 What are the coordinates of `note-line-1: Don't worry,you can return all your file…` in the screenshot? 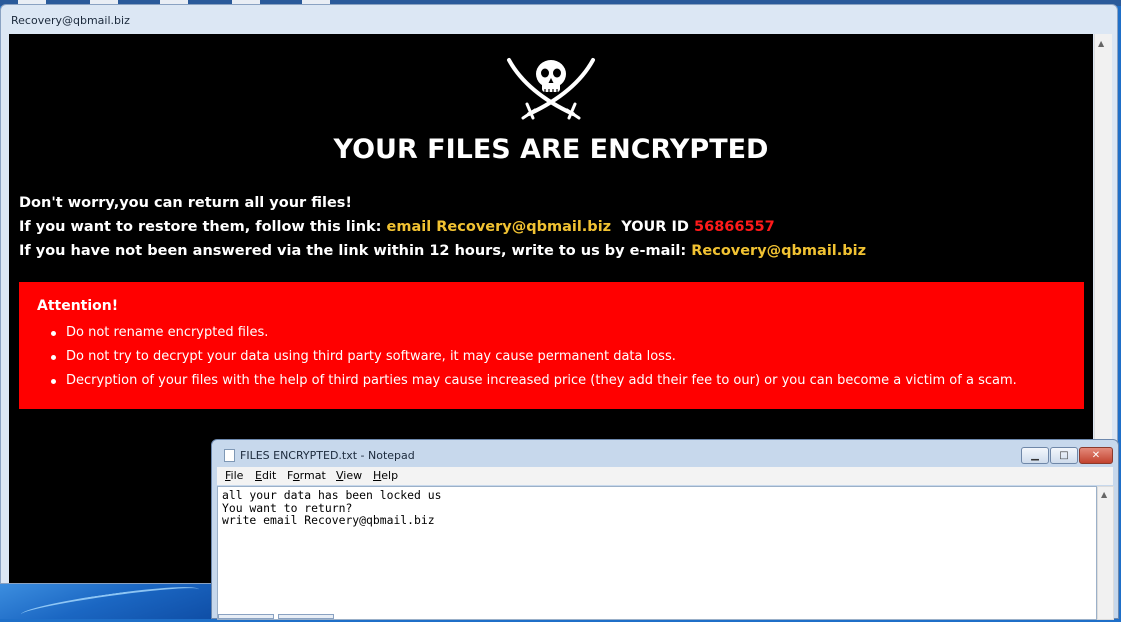 It's located at (186, 203).